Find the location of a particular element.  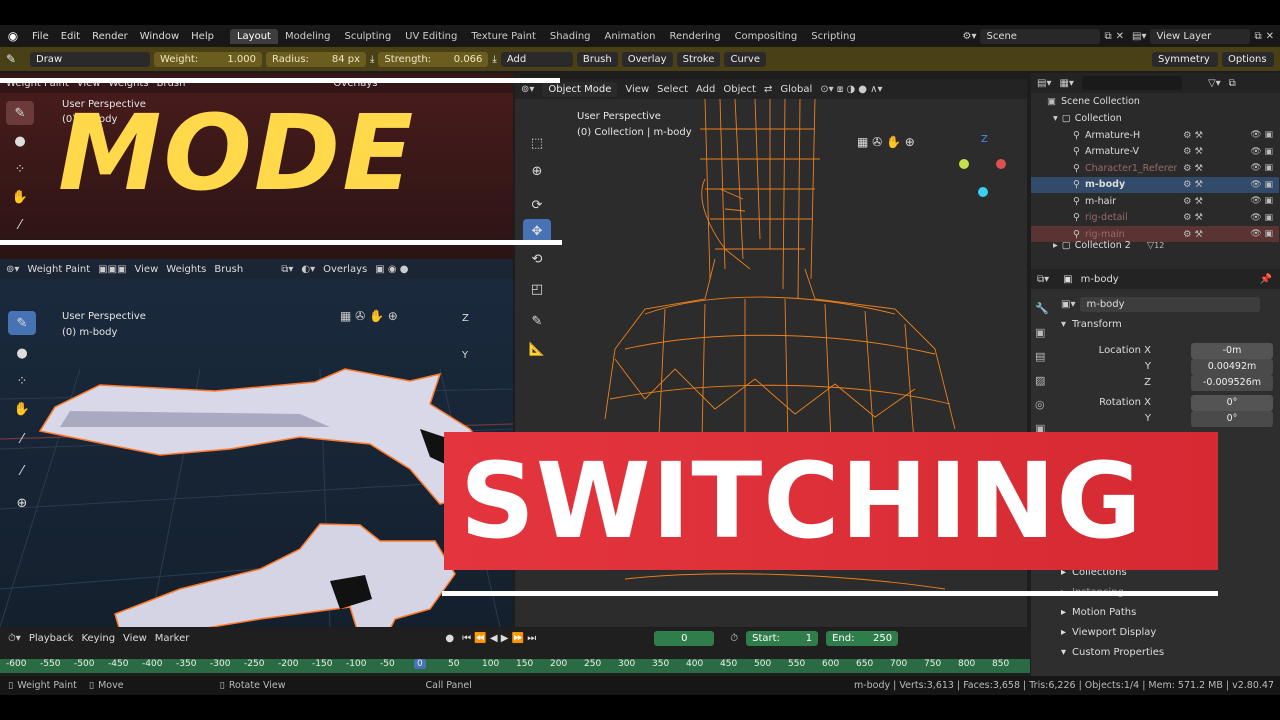

start-frame-field: Start: 1 is located at coordinates (782, 638).